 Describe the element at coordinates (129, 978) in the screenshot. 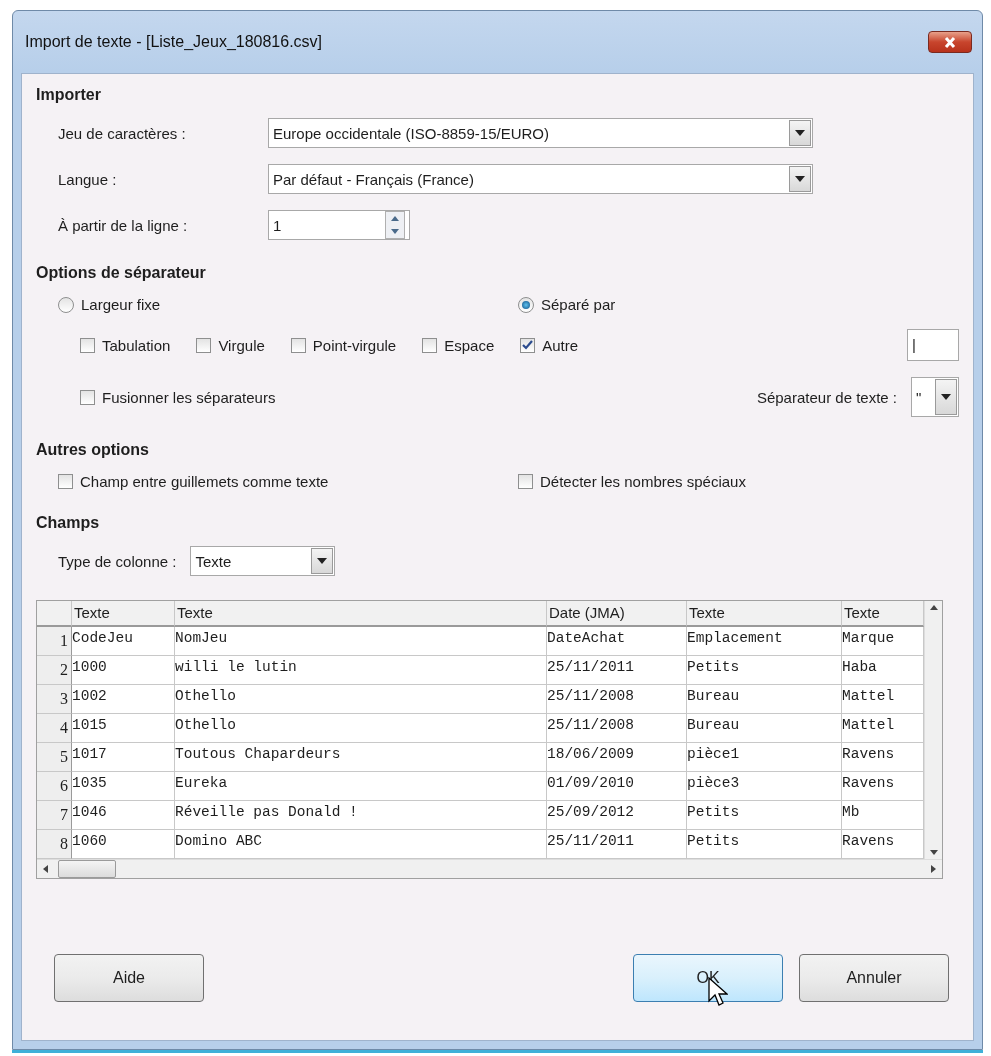

I see `dialog-button: Aide` at that location.